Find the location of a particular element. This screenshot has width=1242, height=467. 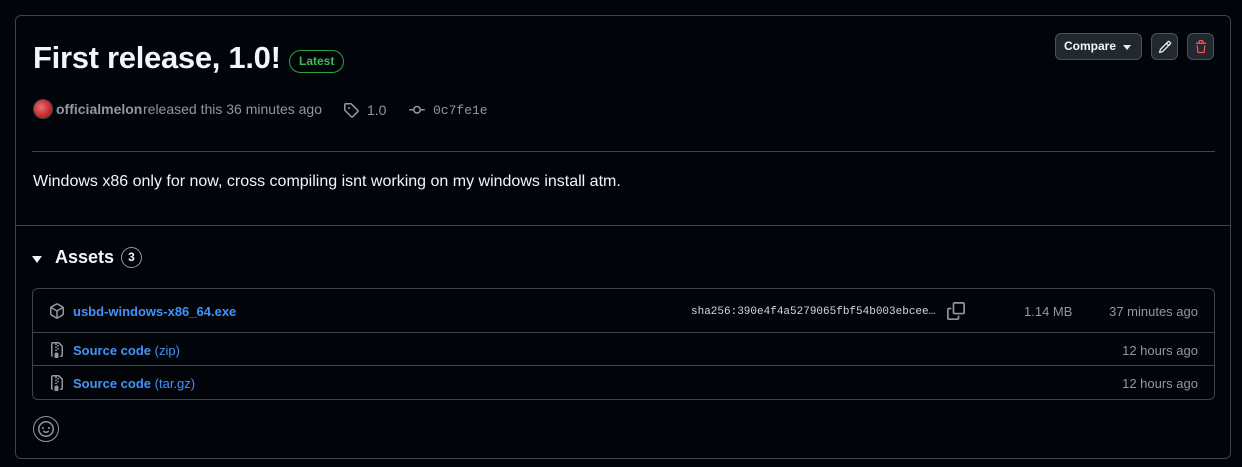

avatar is located at coordinates (43, 109).